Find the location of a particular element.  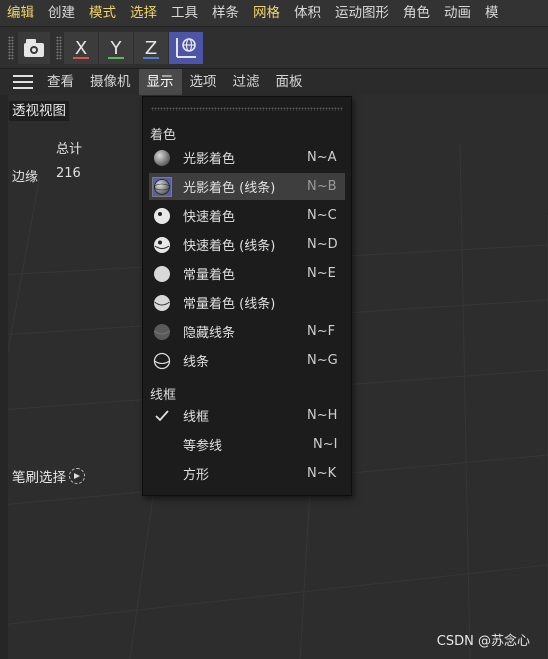

menu-item-label: 线条 is located at coordinates (196, 362).